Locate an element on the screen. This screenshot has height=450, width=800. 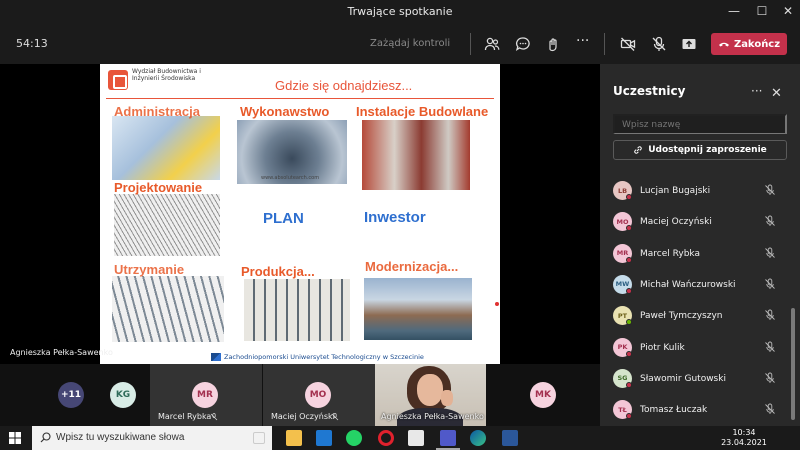
participant-row: MO Maciej Oczyński is located at coordinates (700, 223).